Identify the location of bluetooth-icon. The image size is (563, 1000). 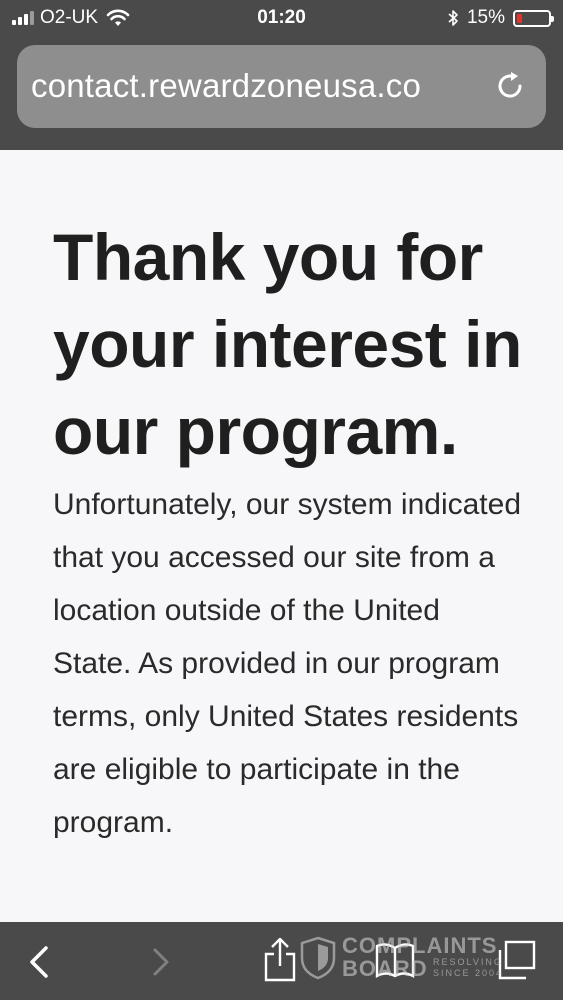
(453, 18).